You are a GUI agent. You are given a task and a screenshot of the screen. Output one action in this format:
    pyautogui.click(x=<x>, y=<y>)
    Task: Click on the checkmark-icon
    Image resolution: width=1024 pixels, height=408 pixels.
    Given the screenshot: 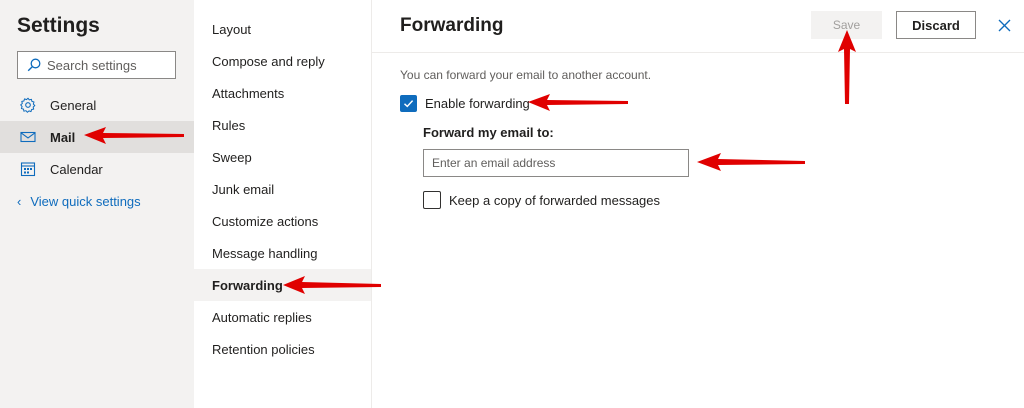 What is the action you would take?
    pyautogui.click(x=409, y=104)
    